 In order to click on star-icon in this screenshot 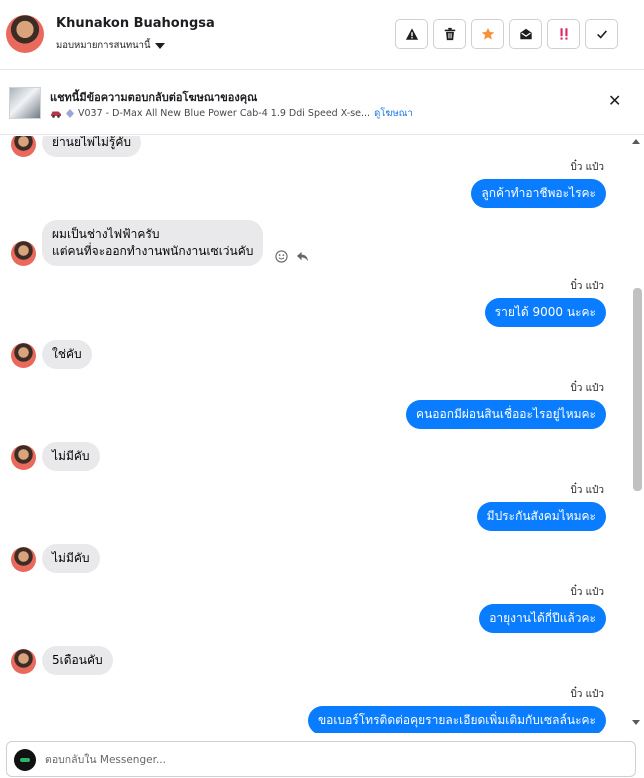, I will do `click(487, 33)`.